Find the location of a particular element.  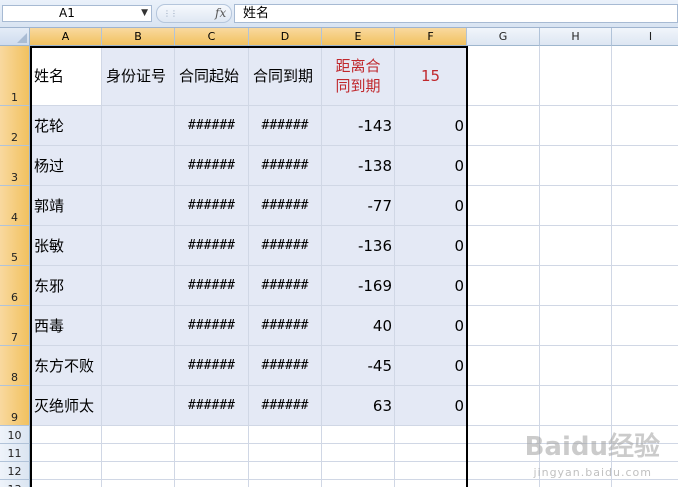

cell-i3 is located at coordinates (645, 166).